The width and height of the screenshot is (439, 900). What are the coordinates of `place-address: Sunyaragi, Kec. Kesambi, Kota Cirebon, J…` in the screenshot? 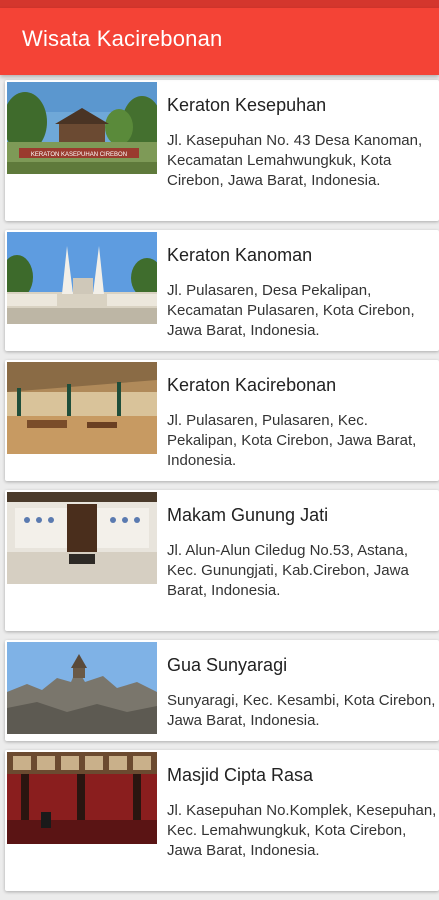 It's located at (301, 710).